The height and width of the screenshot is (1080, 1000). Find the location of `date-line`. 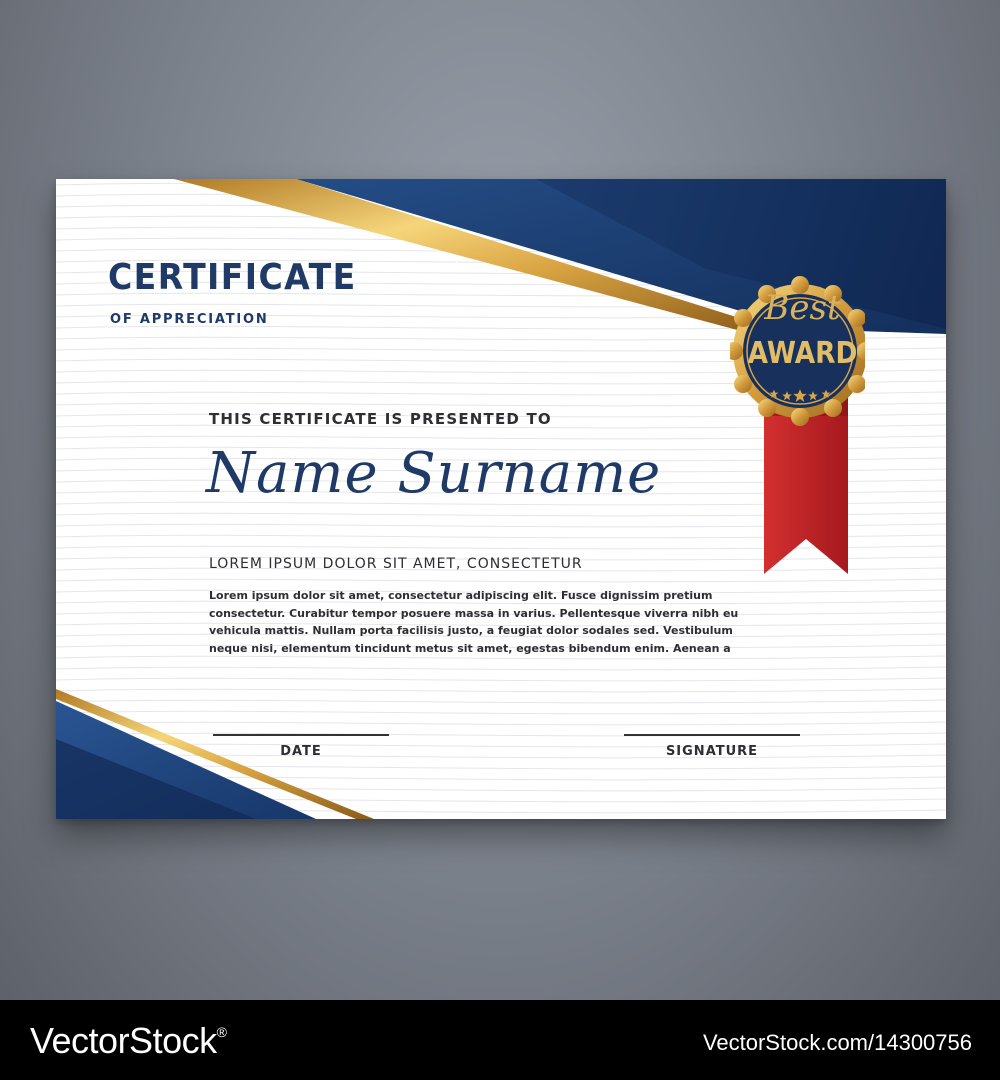

date-line is located at coordinates (301, 735).